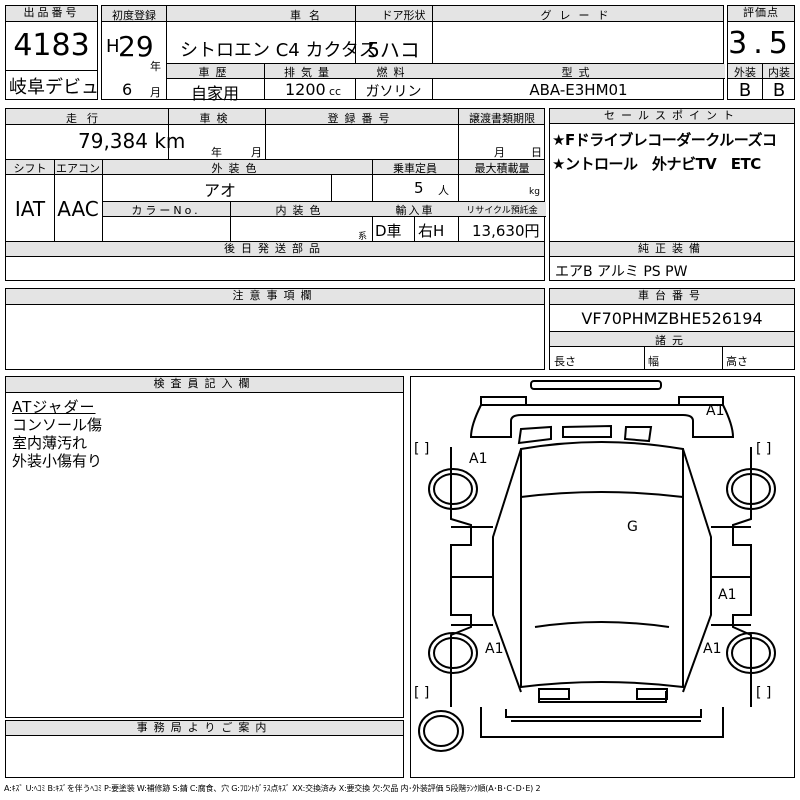 This screenshot has width=800, height=800. Describe the element at coordinates (737, 361) in the screenshot. I see `height-label: 高さ` at that location.